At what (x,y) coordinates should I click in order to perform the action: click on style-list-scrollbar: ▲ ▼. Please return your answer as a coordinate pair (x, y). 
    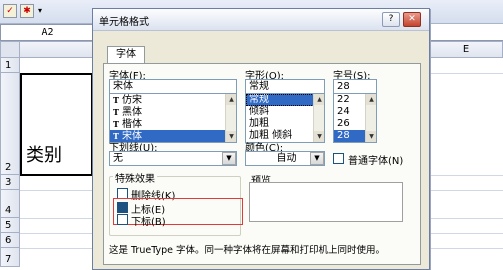
    Looking at the image, I should click on (318, 118).